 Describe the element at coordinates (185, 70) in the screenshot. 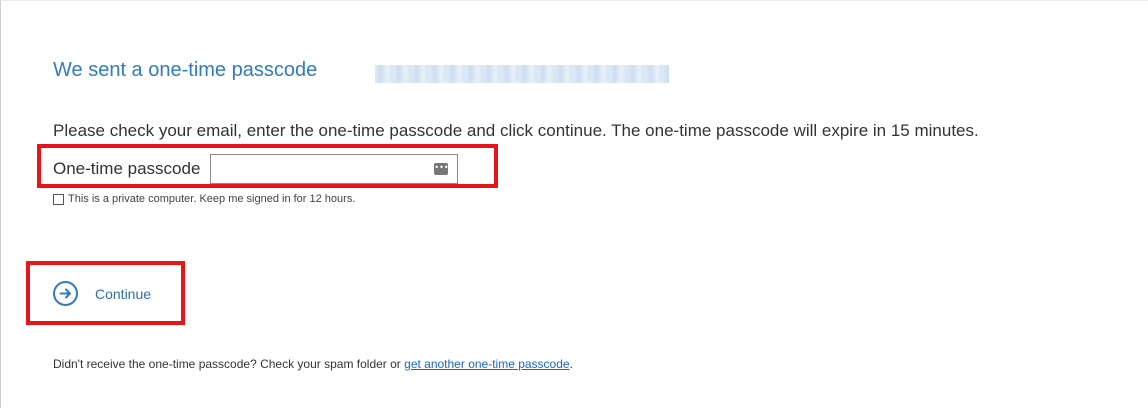

I see `page-title: We sent a one-time passcode` at that location.